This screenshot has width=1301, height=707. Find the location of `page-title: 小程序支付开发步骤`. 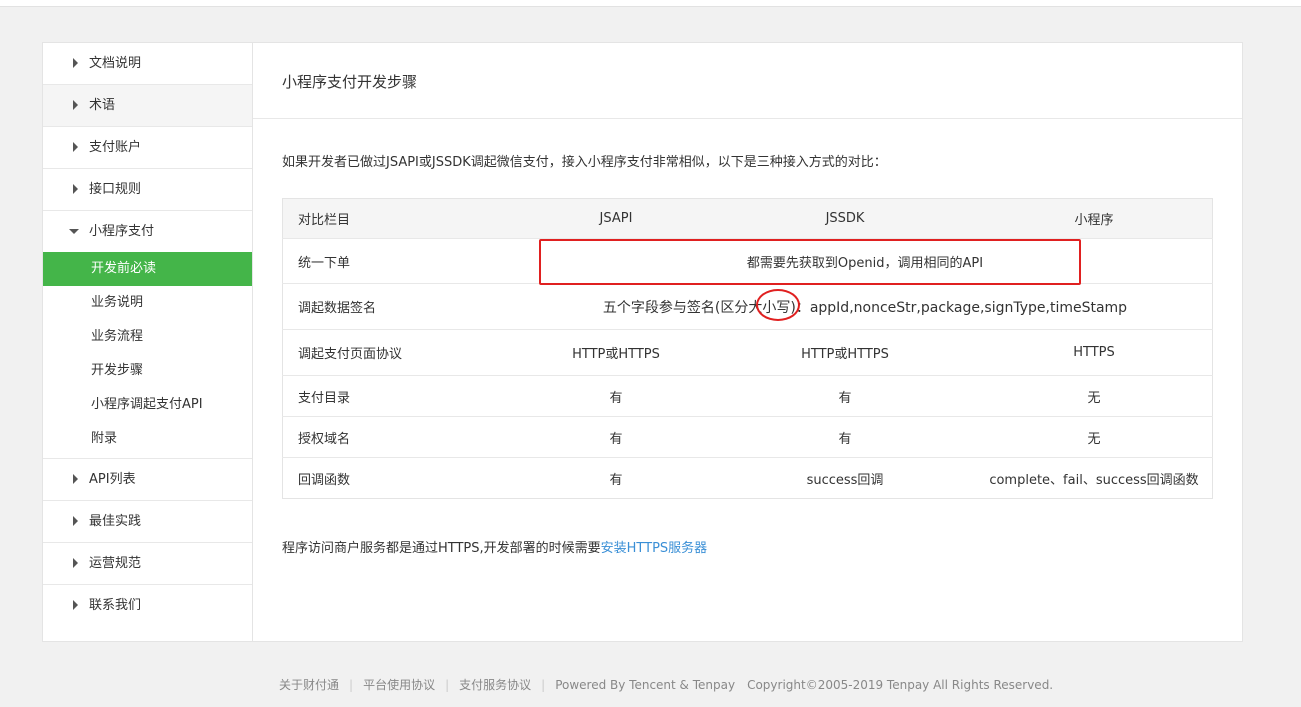

page-title: 小程序支付开发步骤 is located at coordinates (747, 81).